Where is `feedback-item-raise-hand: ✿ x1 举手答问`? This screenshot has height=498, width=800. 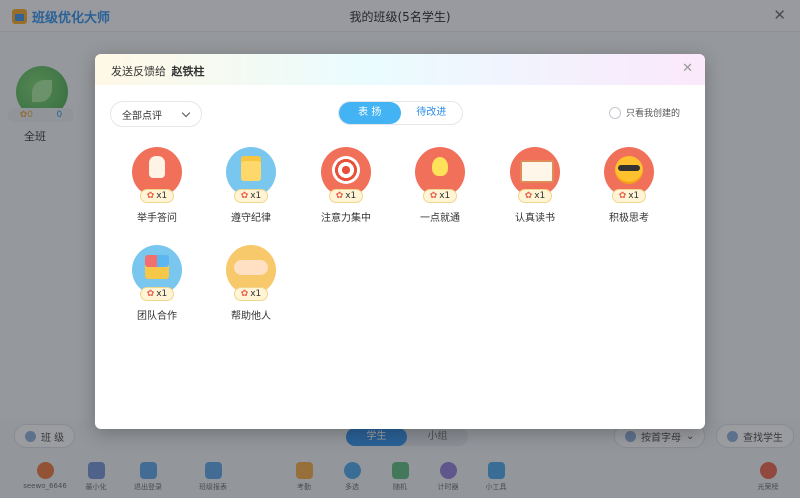 feedback-item-raise-hand: ✿ x1 举手答问 is located at coordinates (157, 185).